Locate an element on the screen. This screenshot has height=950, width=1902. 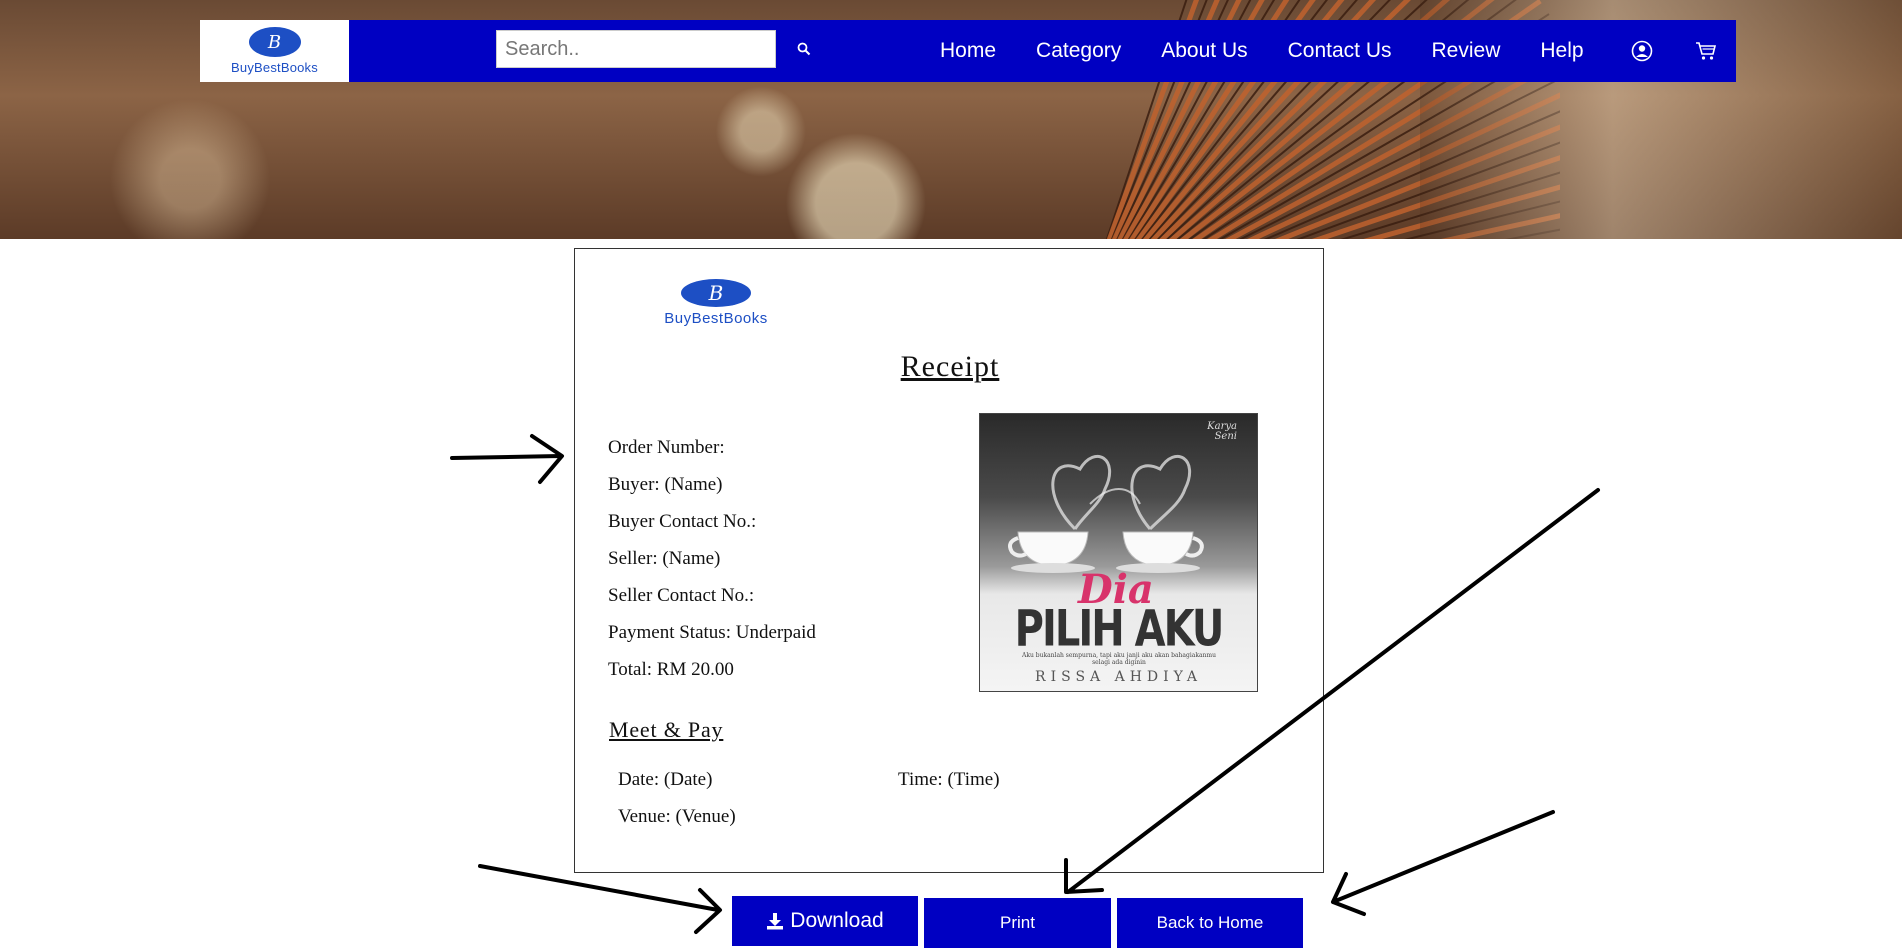
order-number: Order Number: is located at coordinates (666, 447).